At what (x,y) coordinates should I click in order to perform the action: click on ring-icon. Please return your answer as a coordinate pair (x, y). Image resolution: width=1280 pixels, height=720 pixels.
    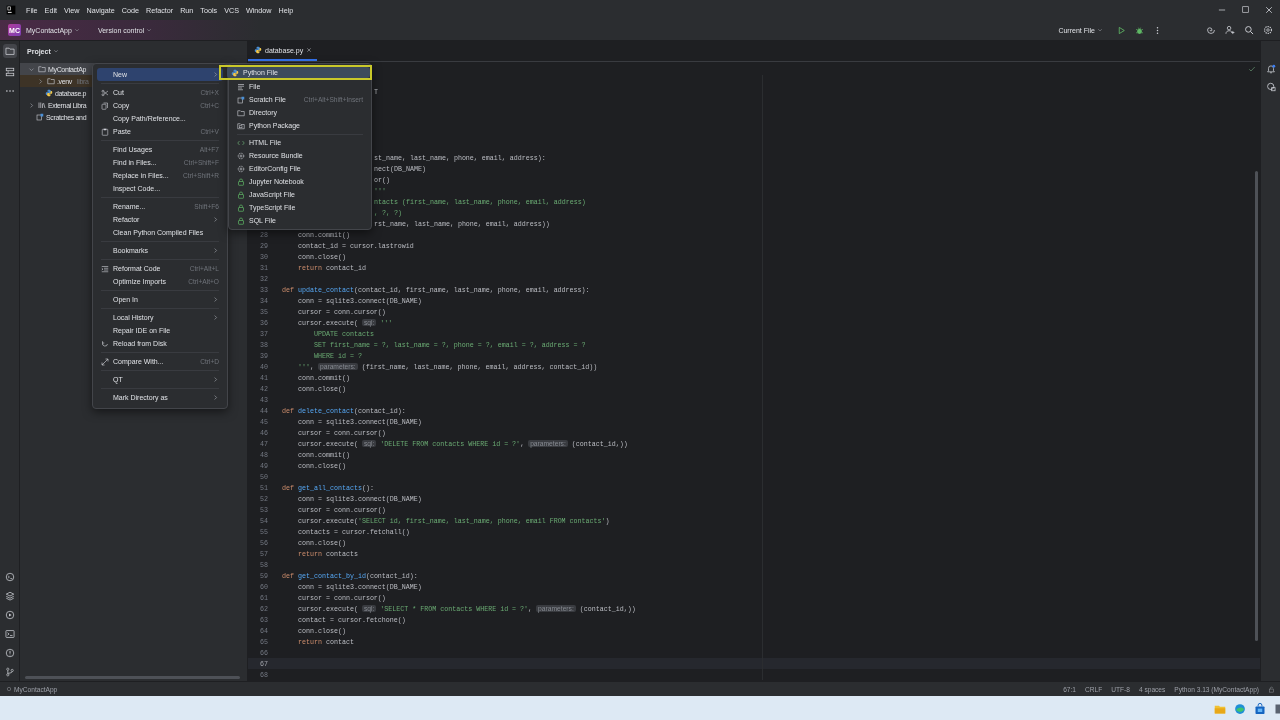
    Looking at the image, I should click on (9, 689).